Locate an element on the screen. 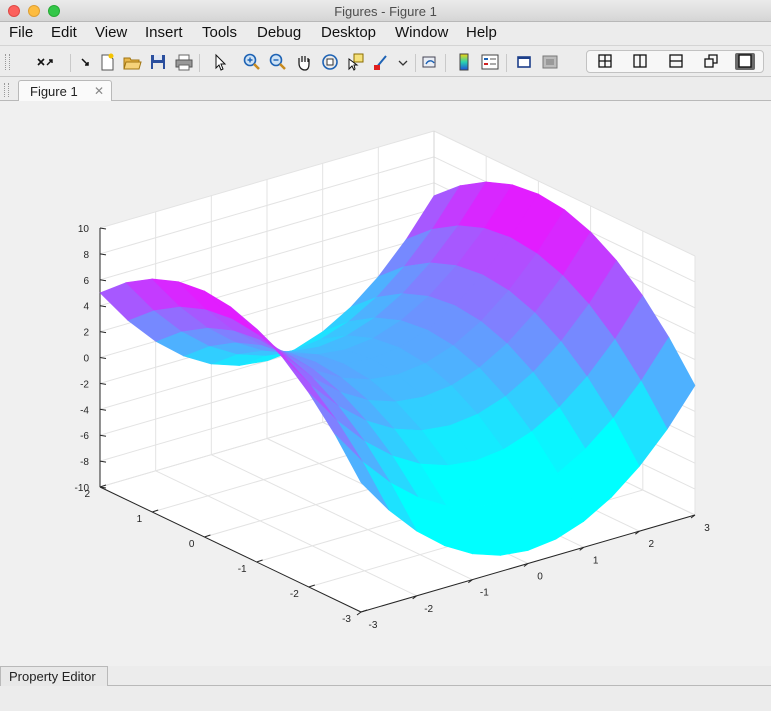 The image size is (771, 711). link-plot-icon is located at coordinates (430, 62).